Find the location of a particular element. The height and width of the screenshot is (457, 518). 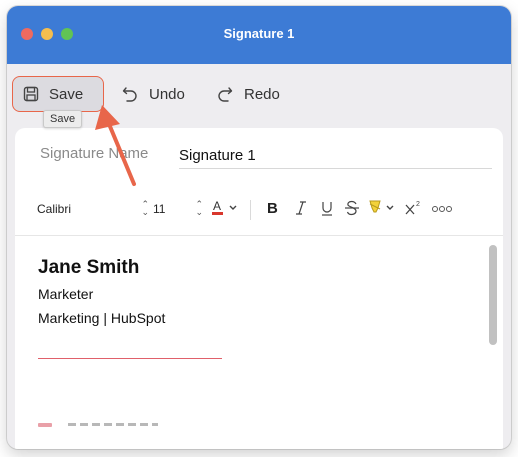

title-bar: Signature 1 is located at coordinates (259, 35).